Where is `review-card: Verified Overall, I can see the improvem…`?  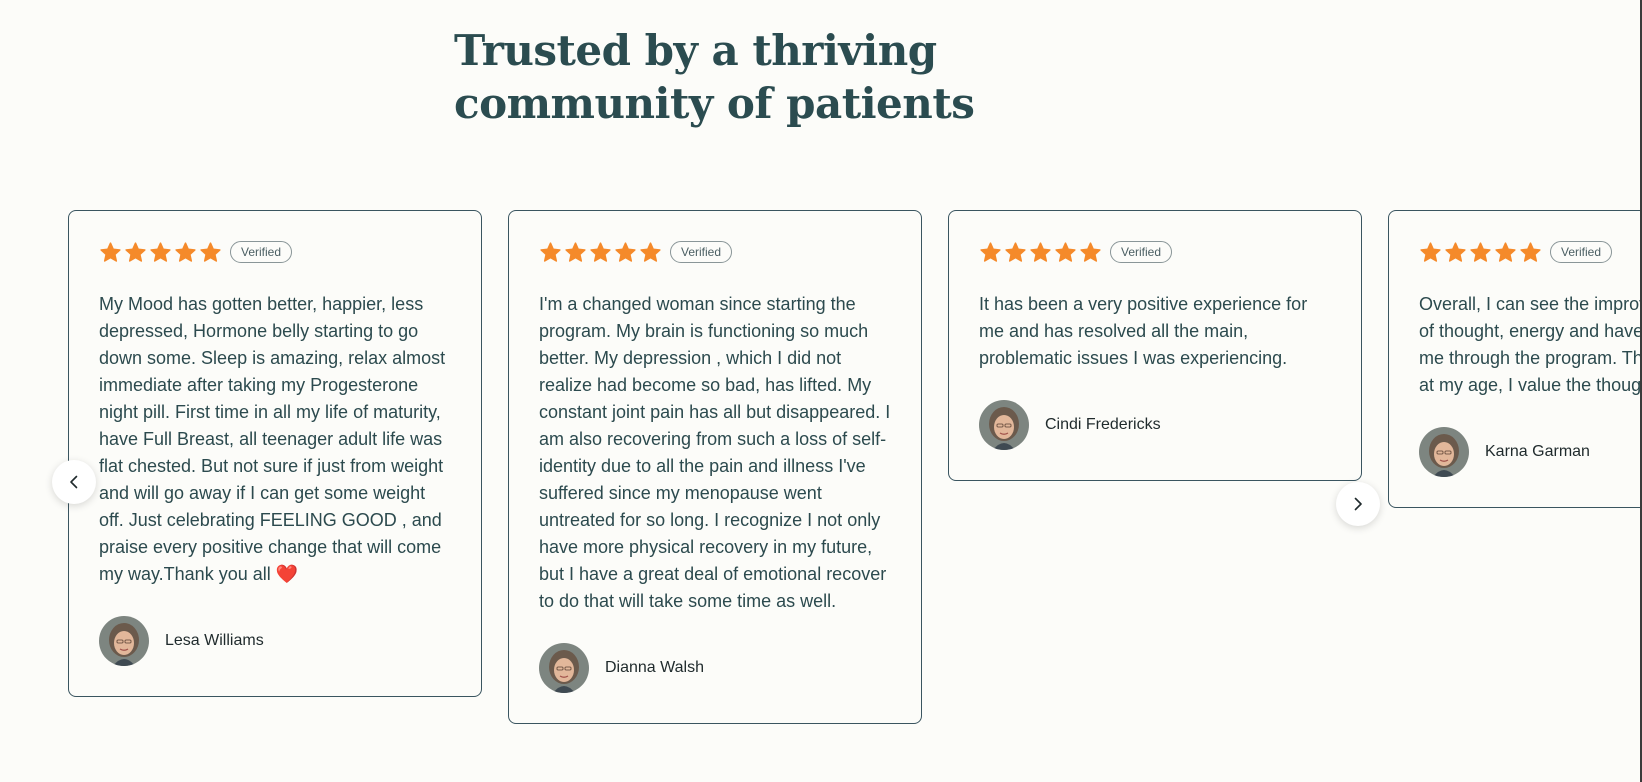 review-card: Verified Overall, I can see the improvem… is located at coordinates (1515, 359).